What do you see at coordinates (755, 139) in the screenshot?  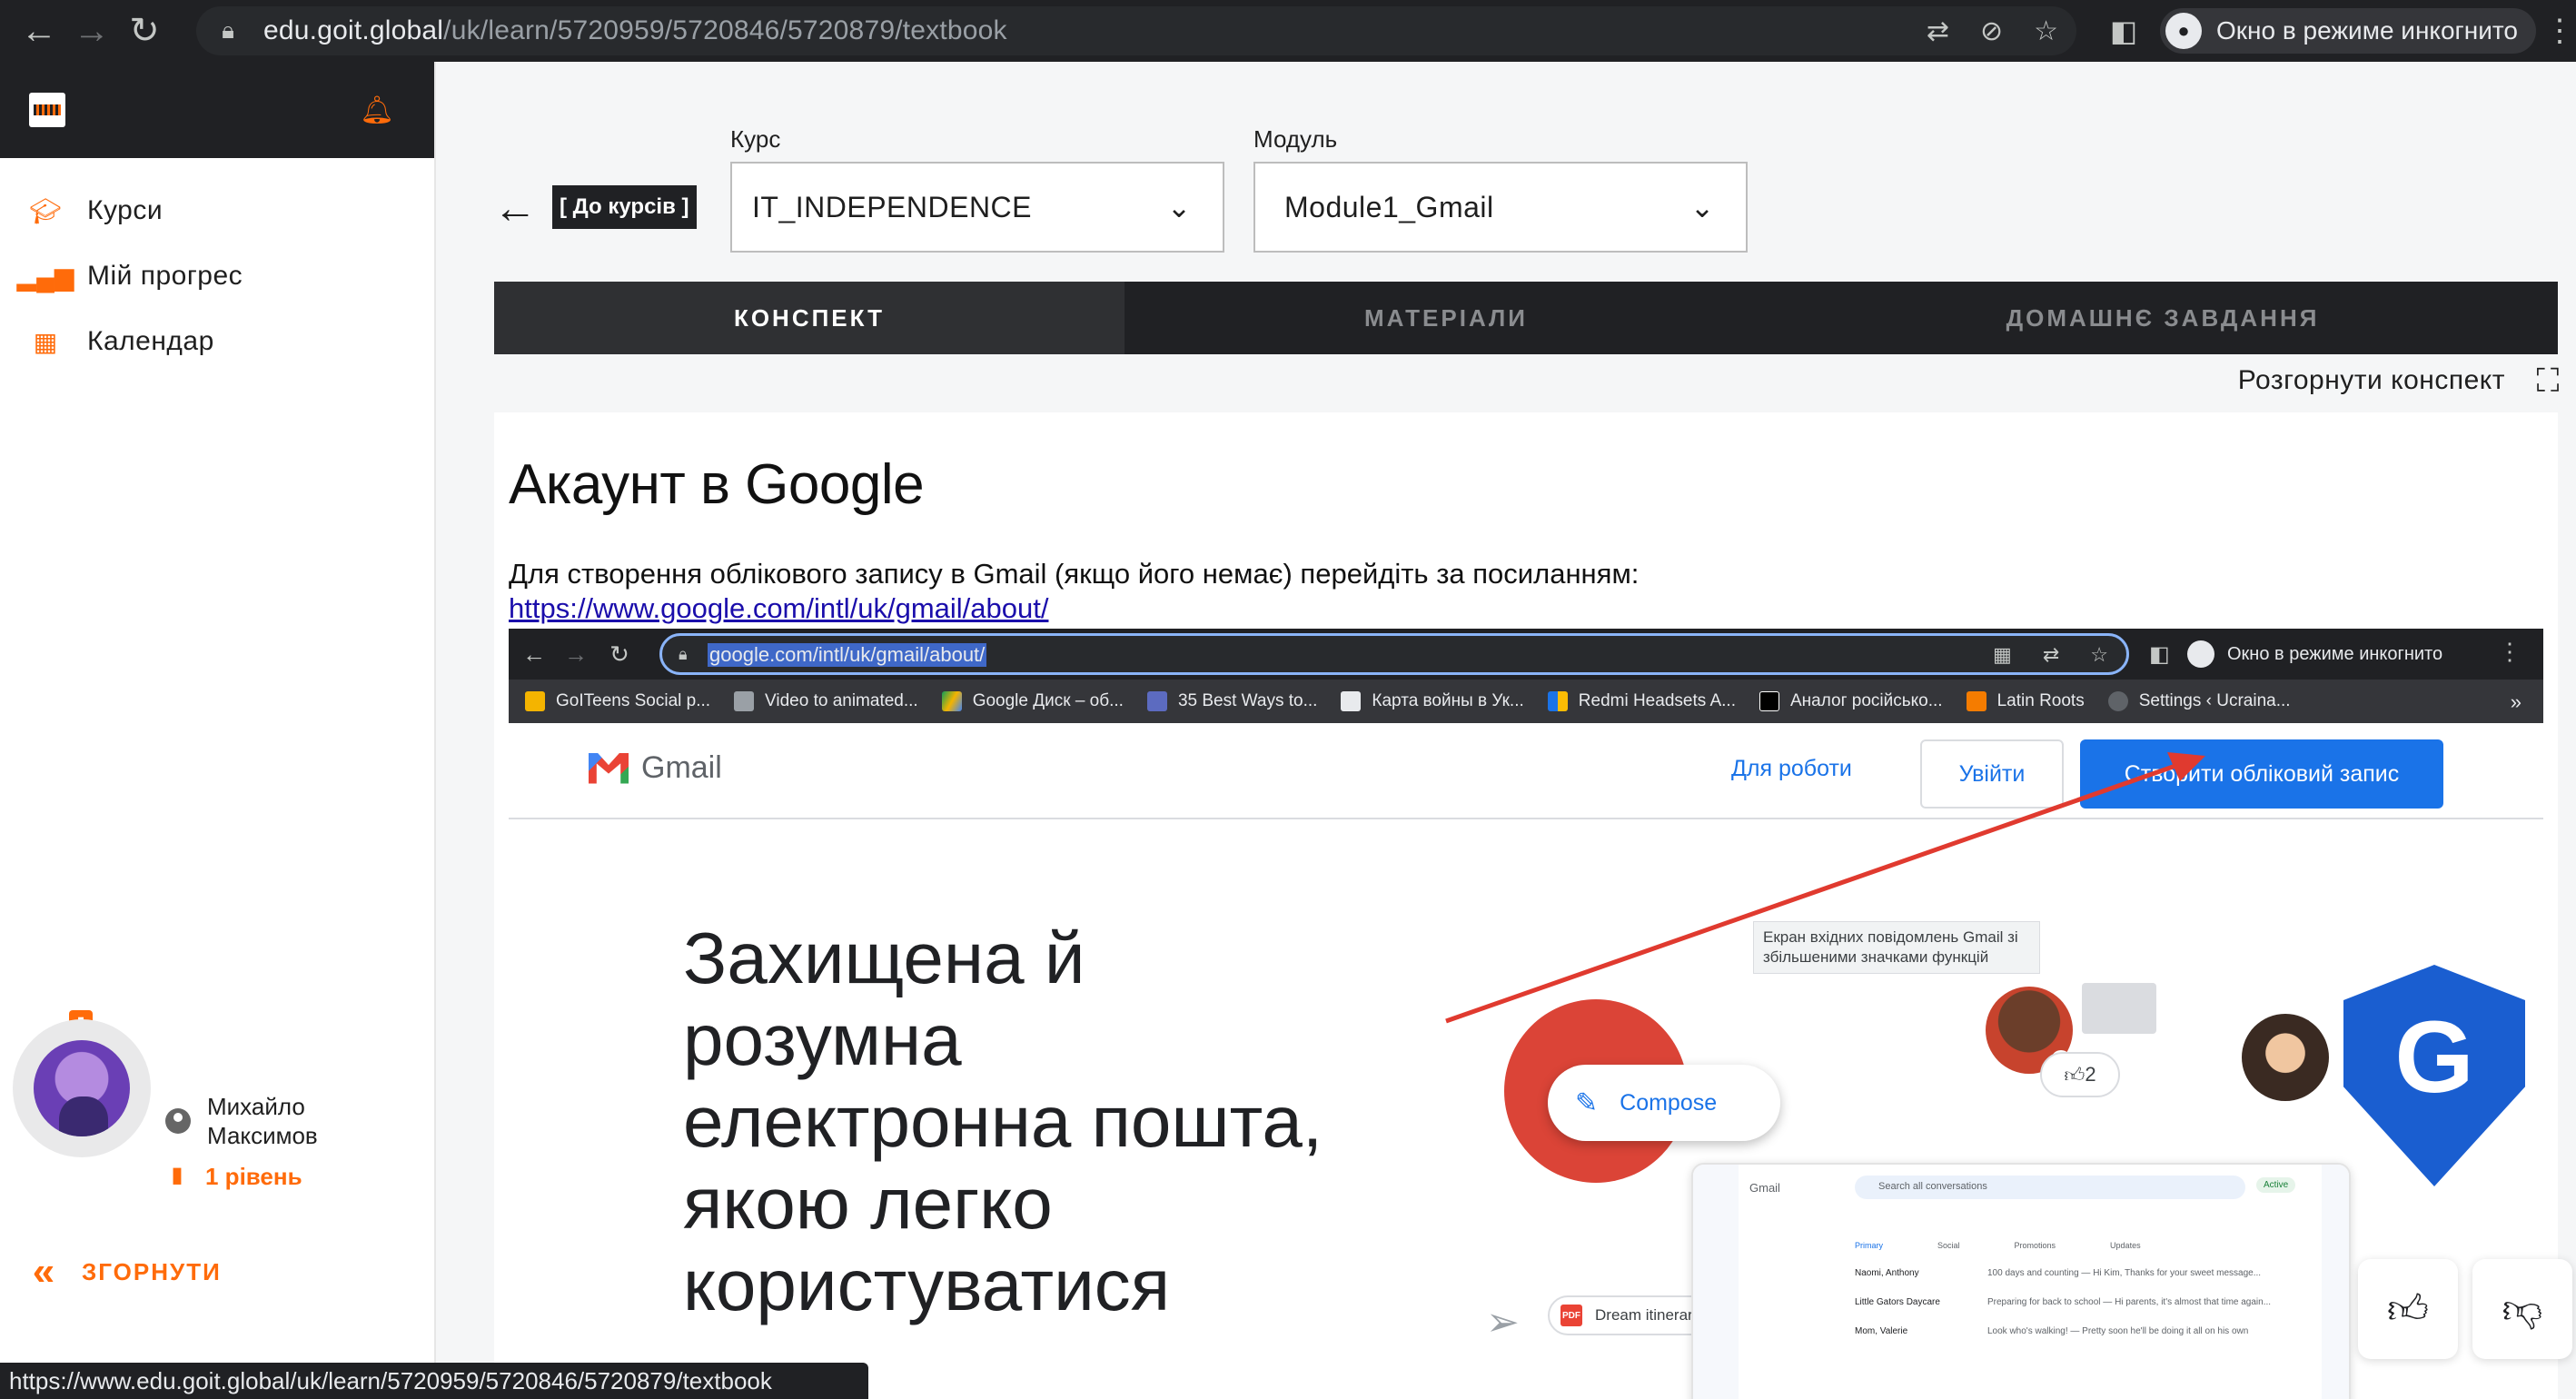 I see `course-select-label: Курс` at bounding box center [755, 139].